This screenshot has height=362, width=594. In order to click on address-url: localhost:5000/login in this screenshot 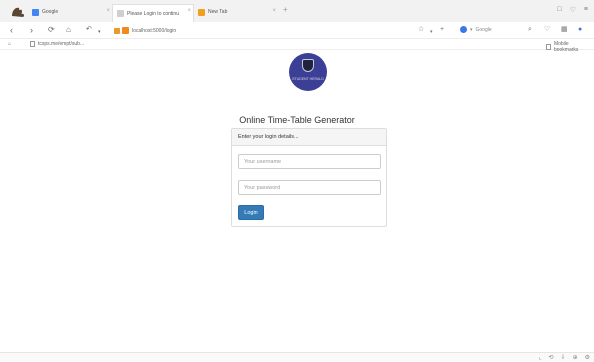, I will do `click(154, 31)`.